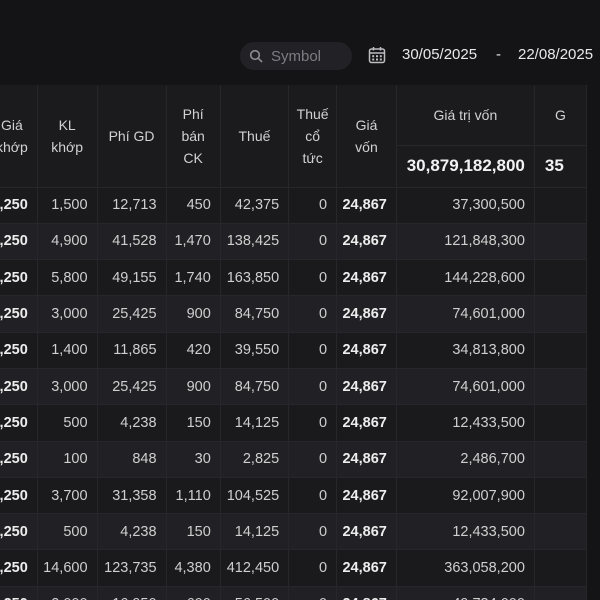 The width and height of the screenshot is (600, 600). What do you see at coordinates (67, 423) in the screenshot?
I see `cell-kl-khop: 500` at bounding box center [67, 423].